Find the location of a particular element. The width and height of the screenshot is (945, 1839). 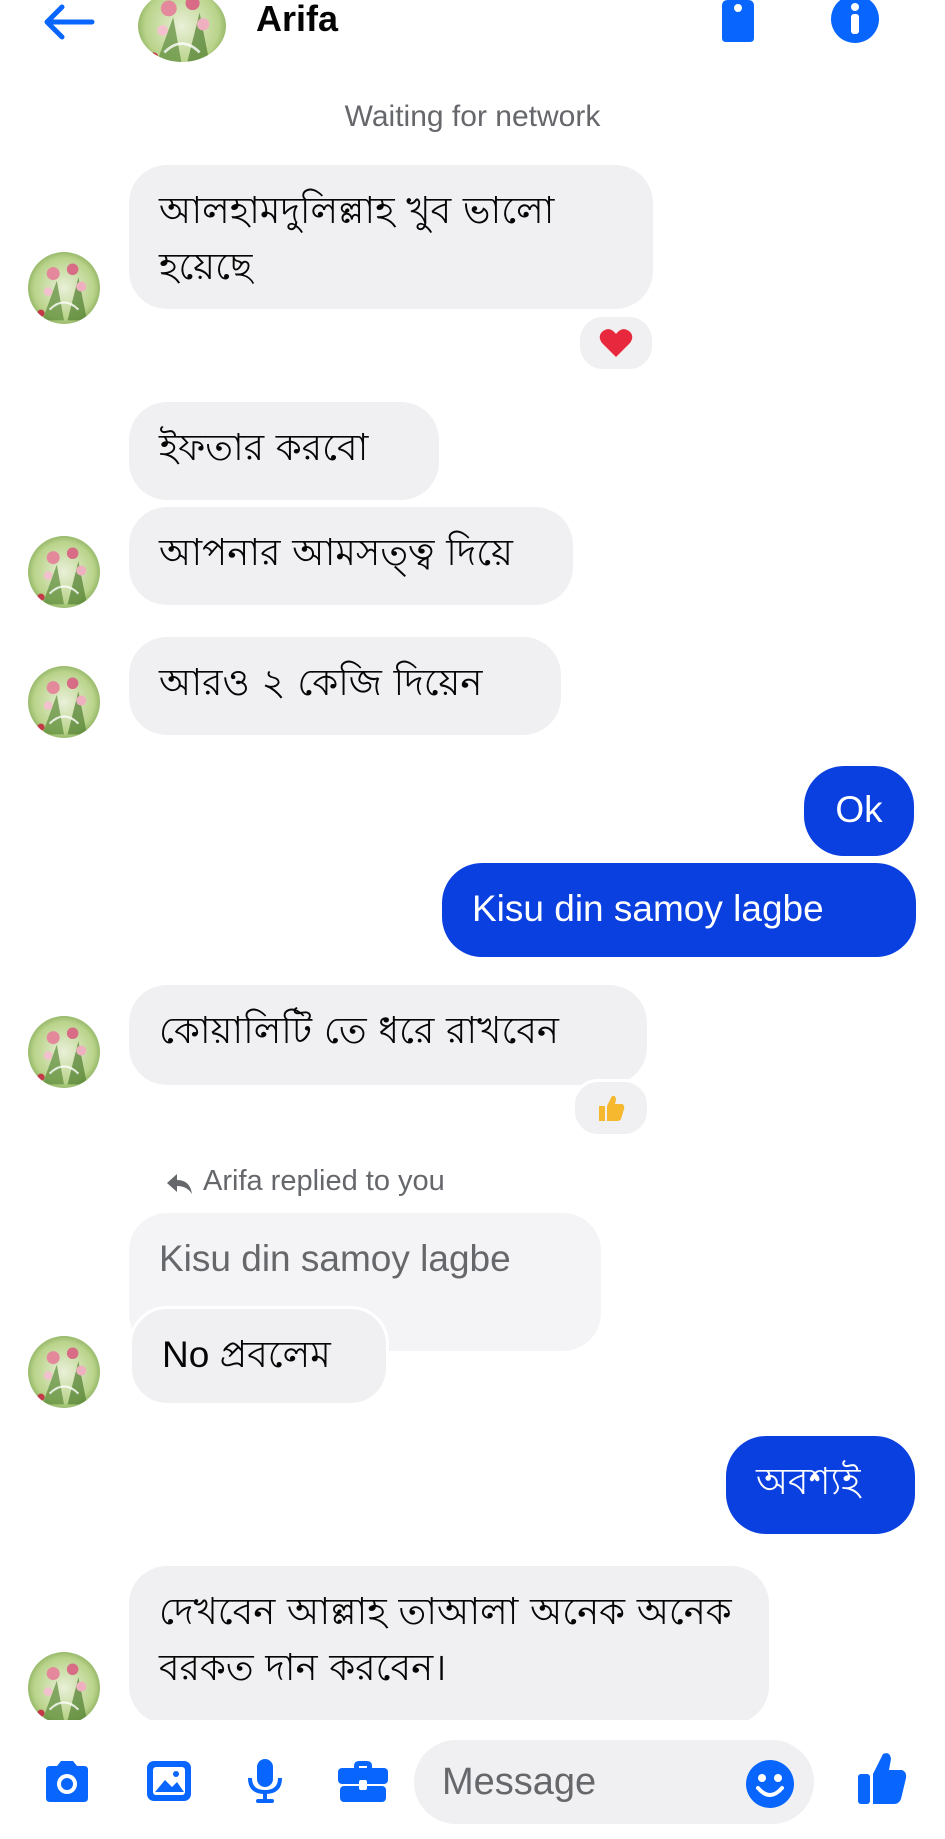

incoming-message: কোয়ালিটি তে ধরে রাখবেন is located at coordinates (388, 1035).